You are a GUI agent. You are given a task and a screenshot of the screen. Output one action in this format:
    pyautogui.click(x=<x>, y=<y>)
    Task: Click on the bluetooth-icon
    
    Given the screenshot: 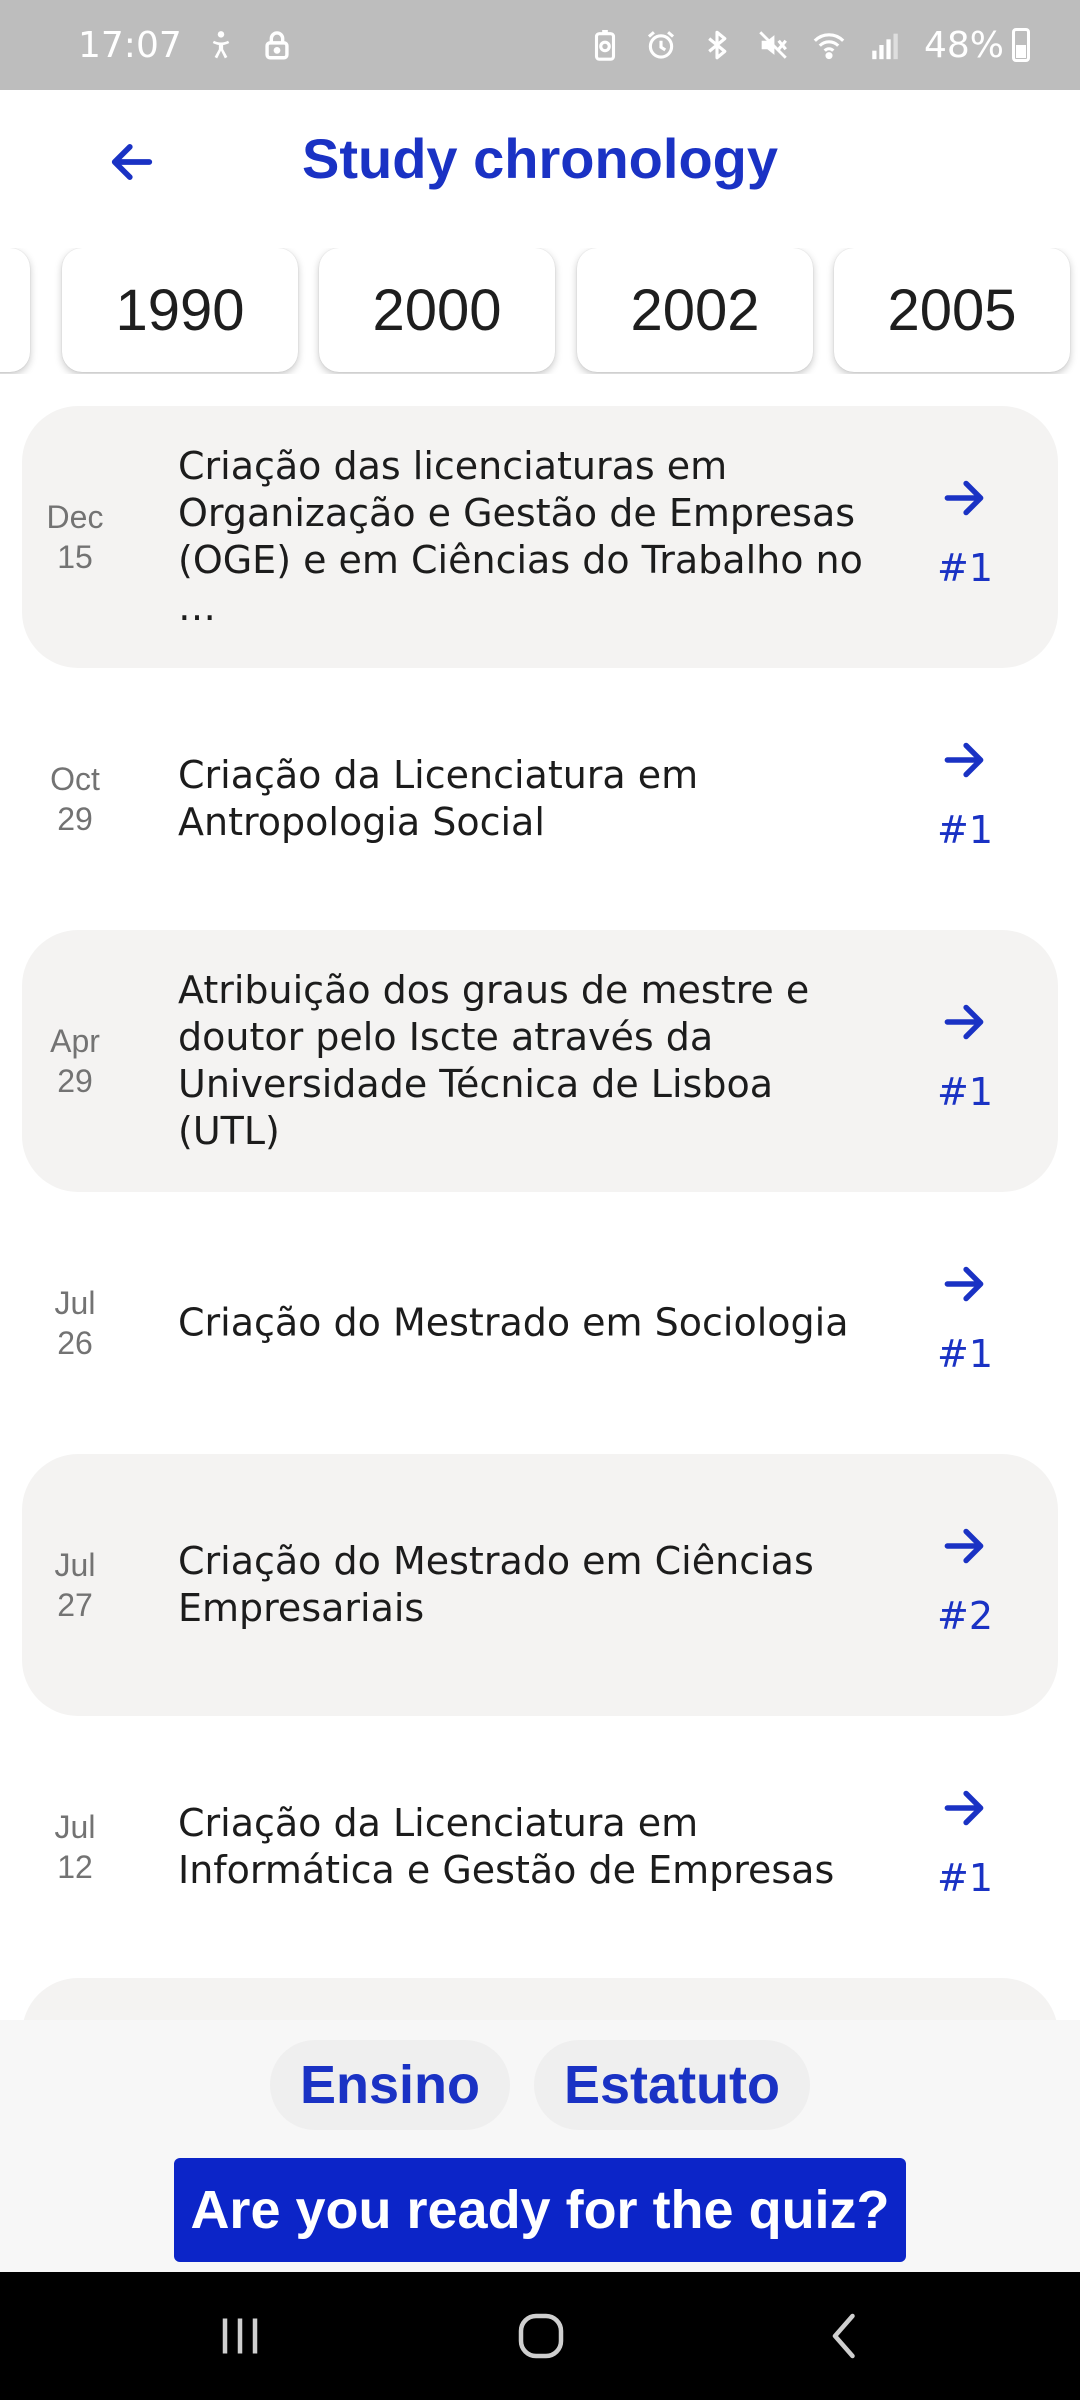 What is the action you would take?
    pyautogui.click(x=717, y=45)
    